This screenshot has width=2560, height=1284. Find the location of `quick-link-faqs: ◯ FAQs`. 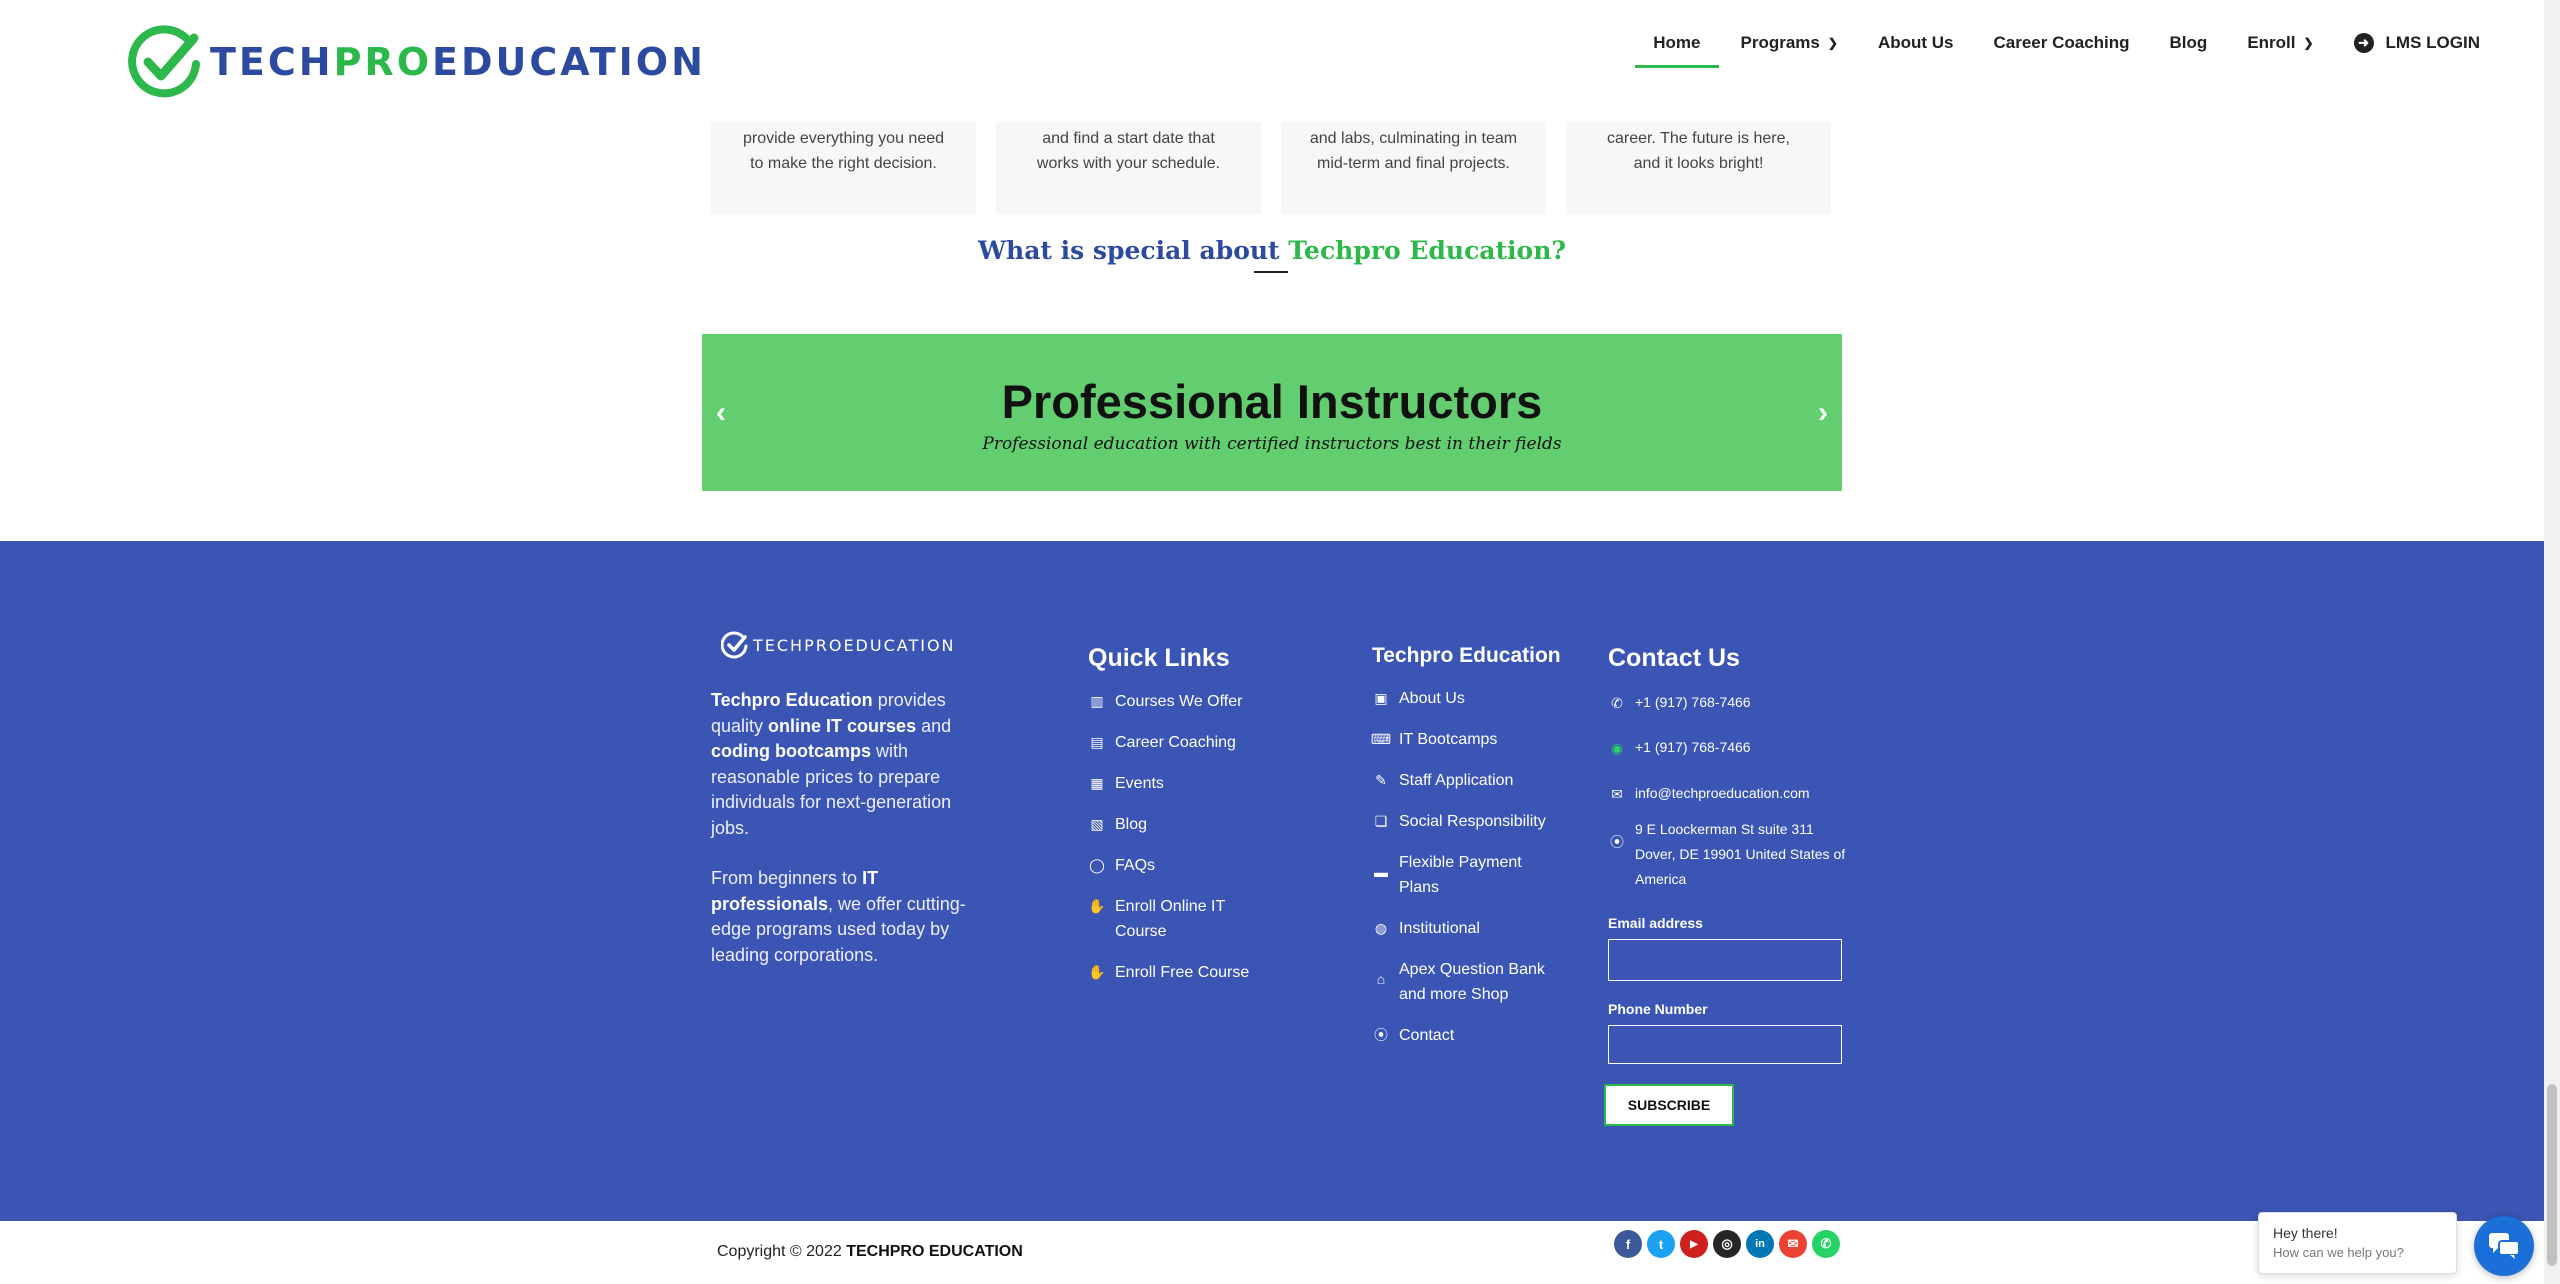

quick-link-faqs: ◯ FAQs is located at coordinates (1175, 873).